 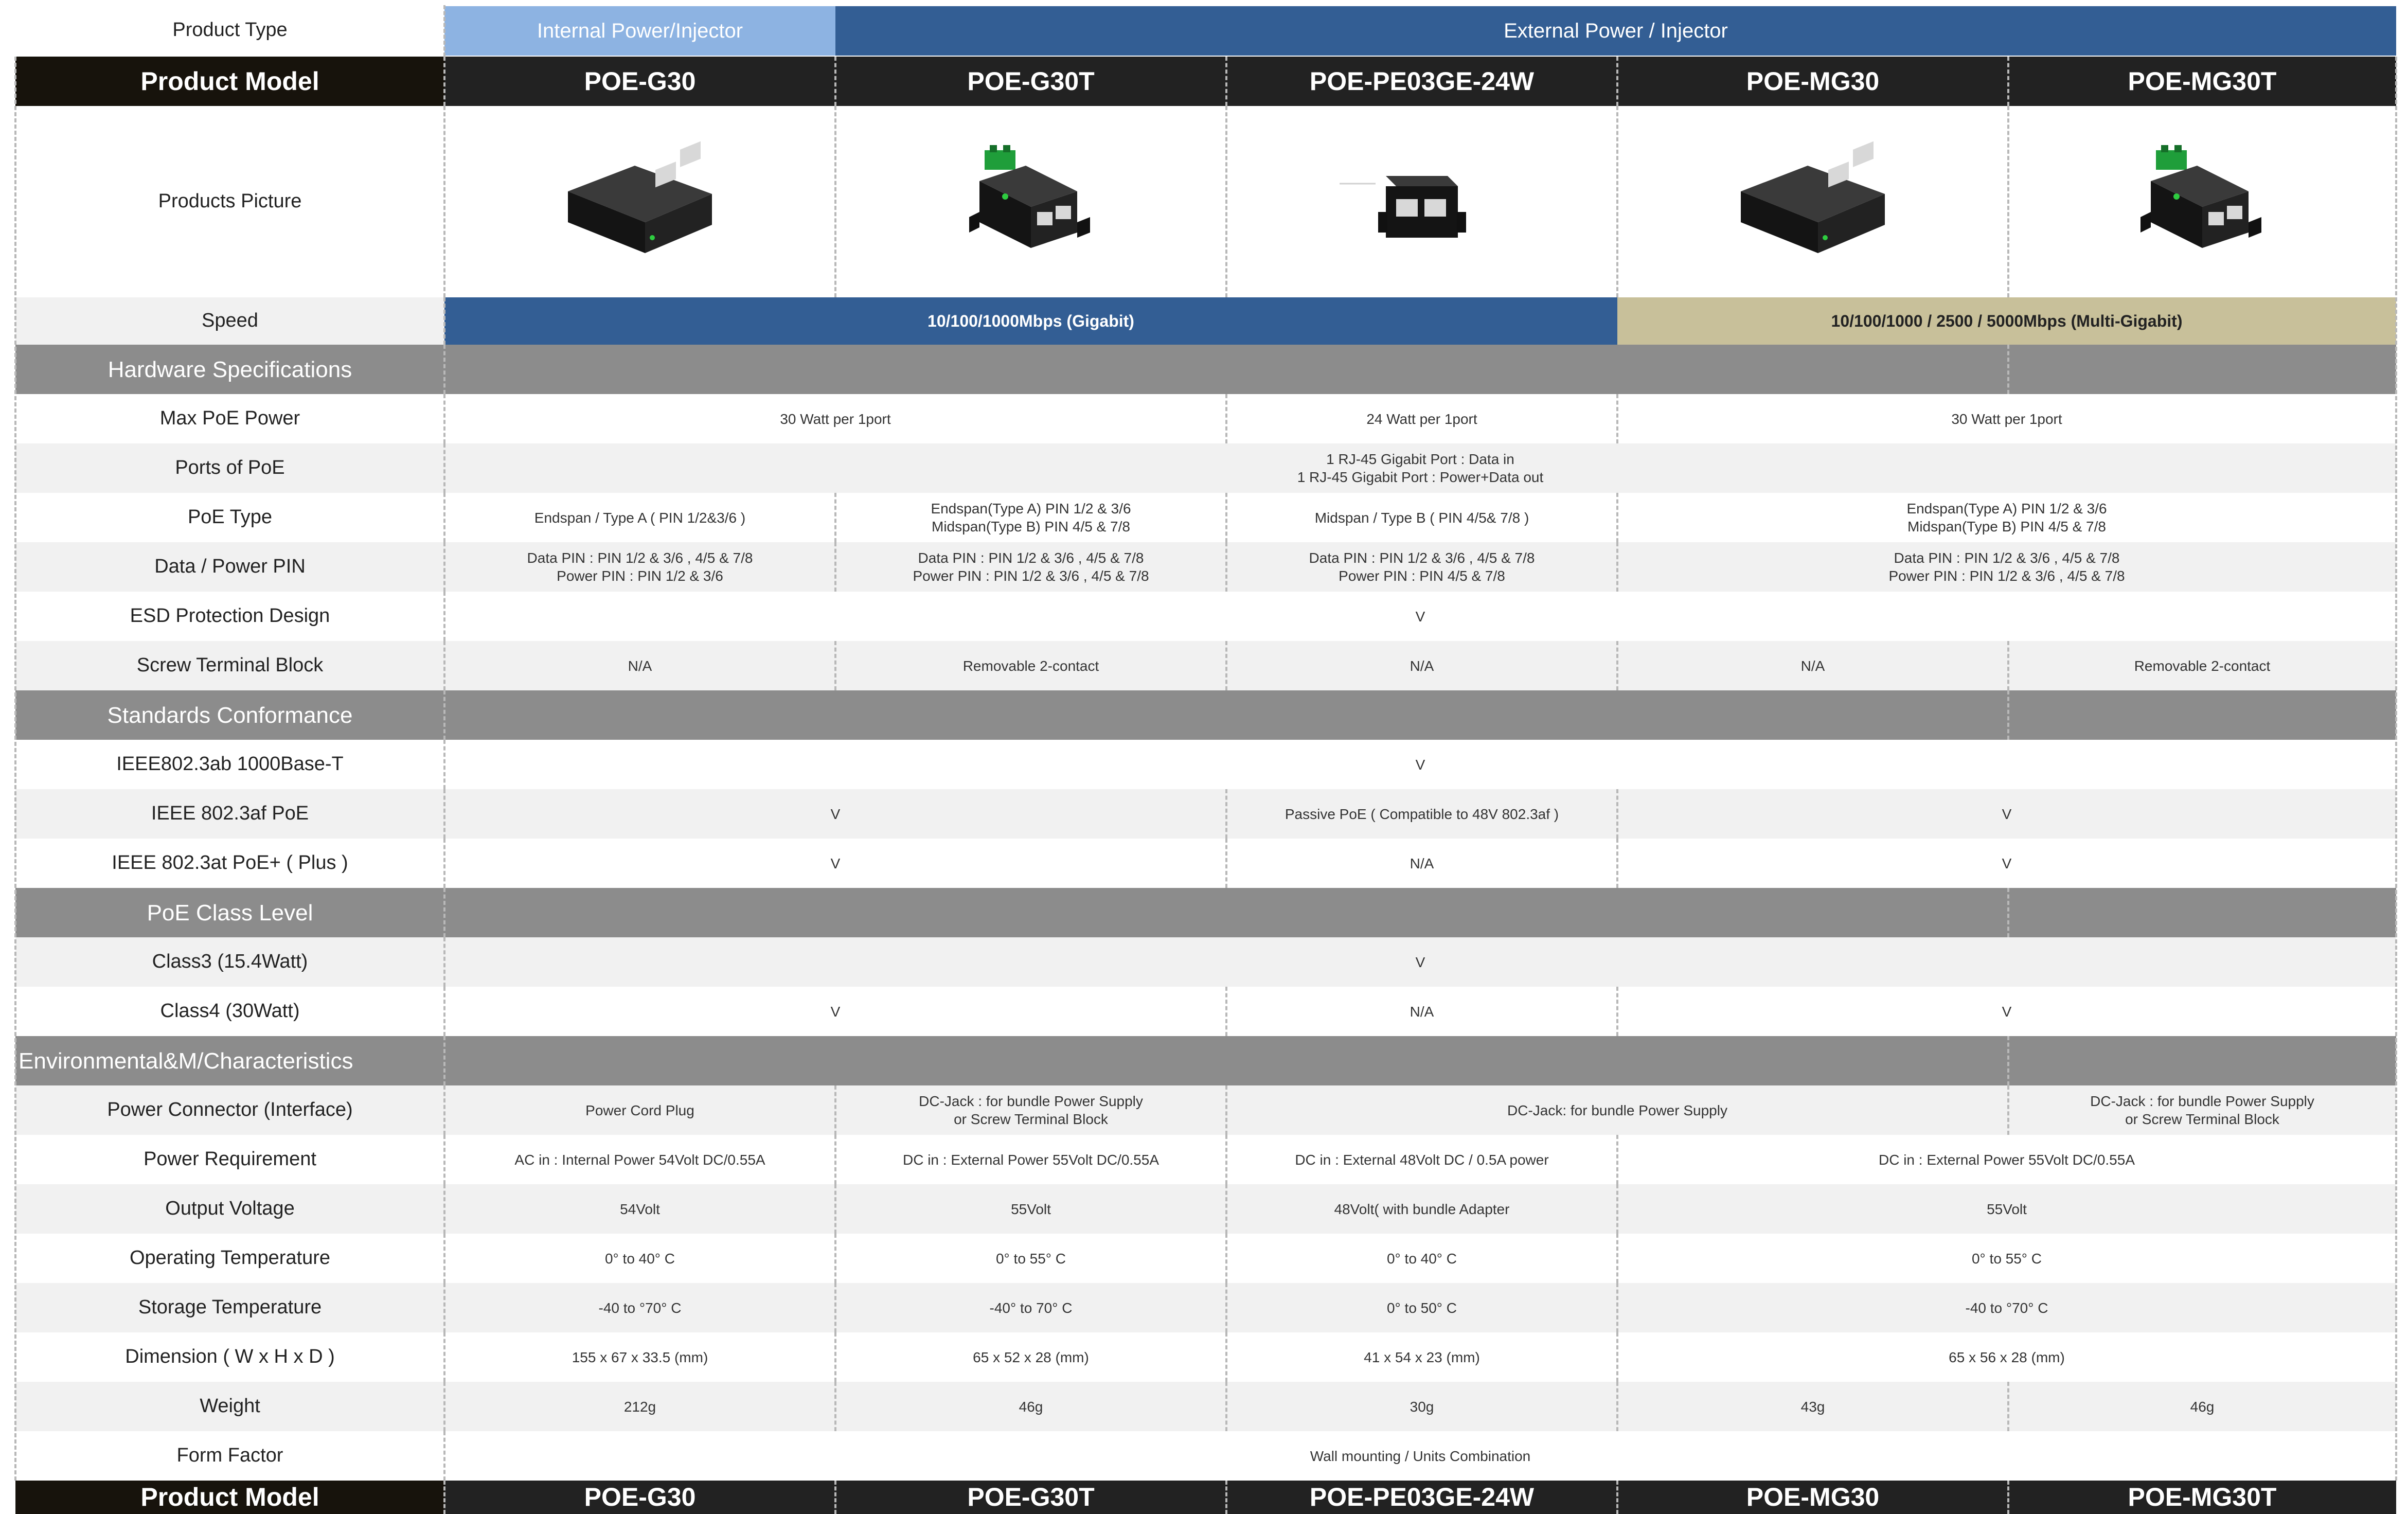 I want to click on row-value: 65 x 56 x 28 (mm), so click(x=2007, y=1357).